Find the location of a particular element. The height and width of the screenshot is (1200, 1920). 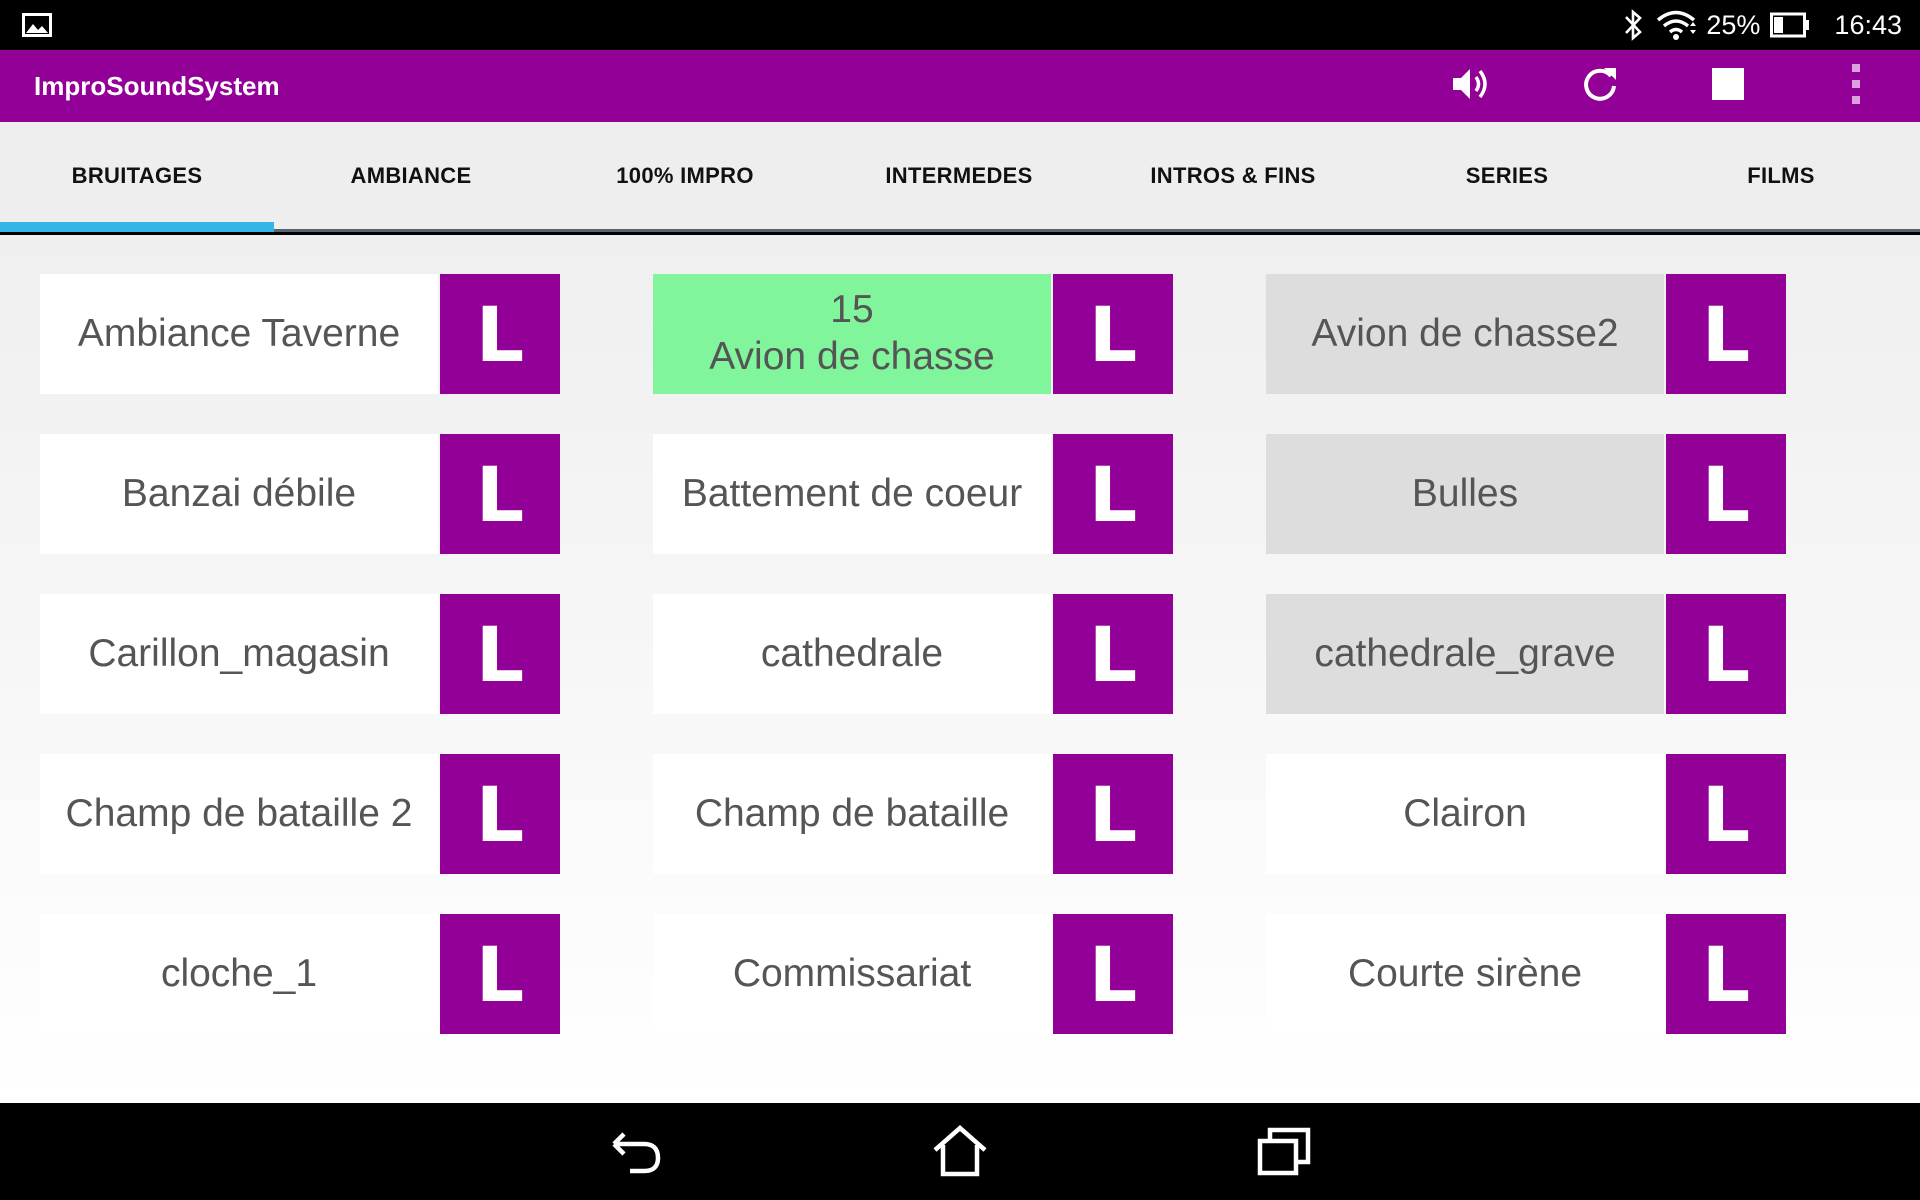

sound-button-bulles: Bulles is located at coordinates (1465, 494).